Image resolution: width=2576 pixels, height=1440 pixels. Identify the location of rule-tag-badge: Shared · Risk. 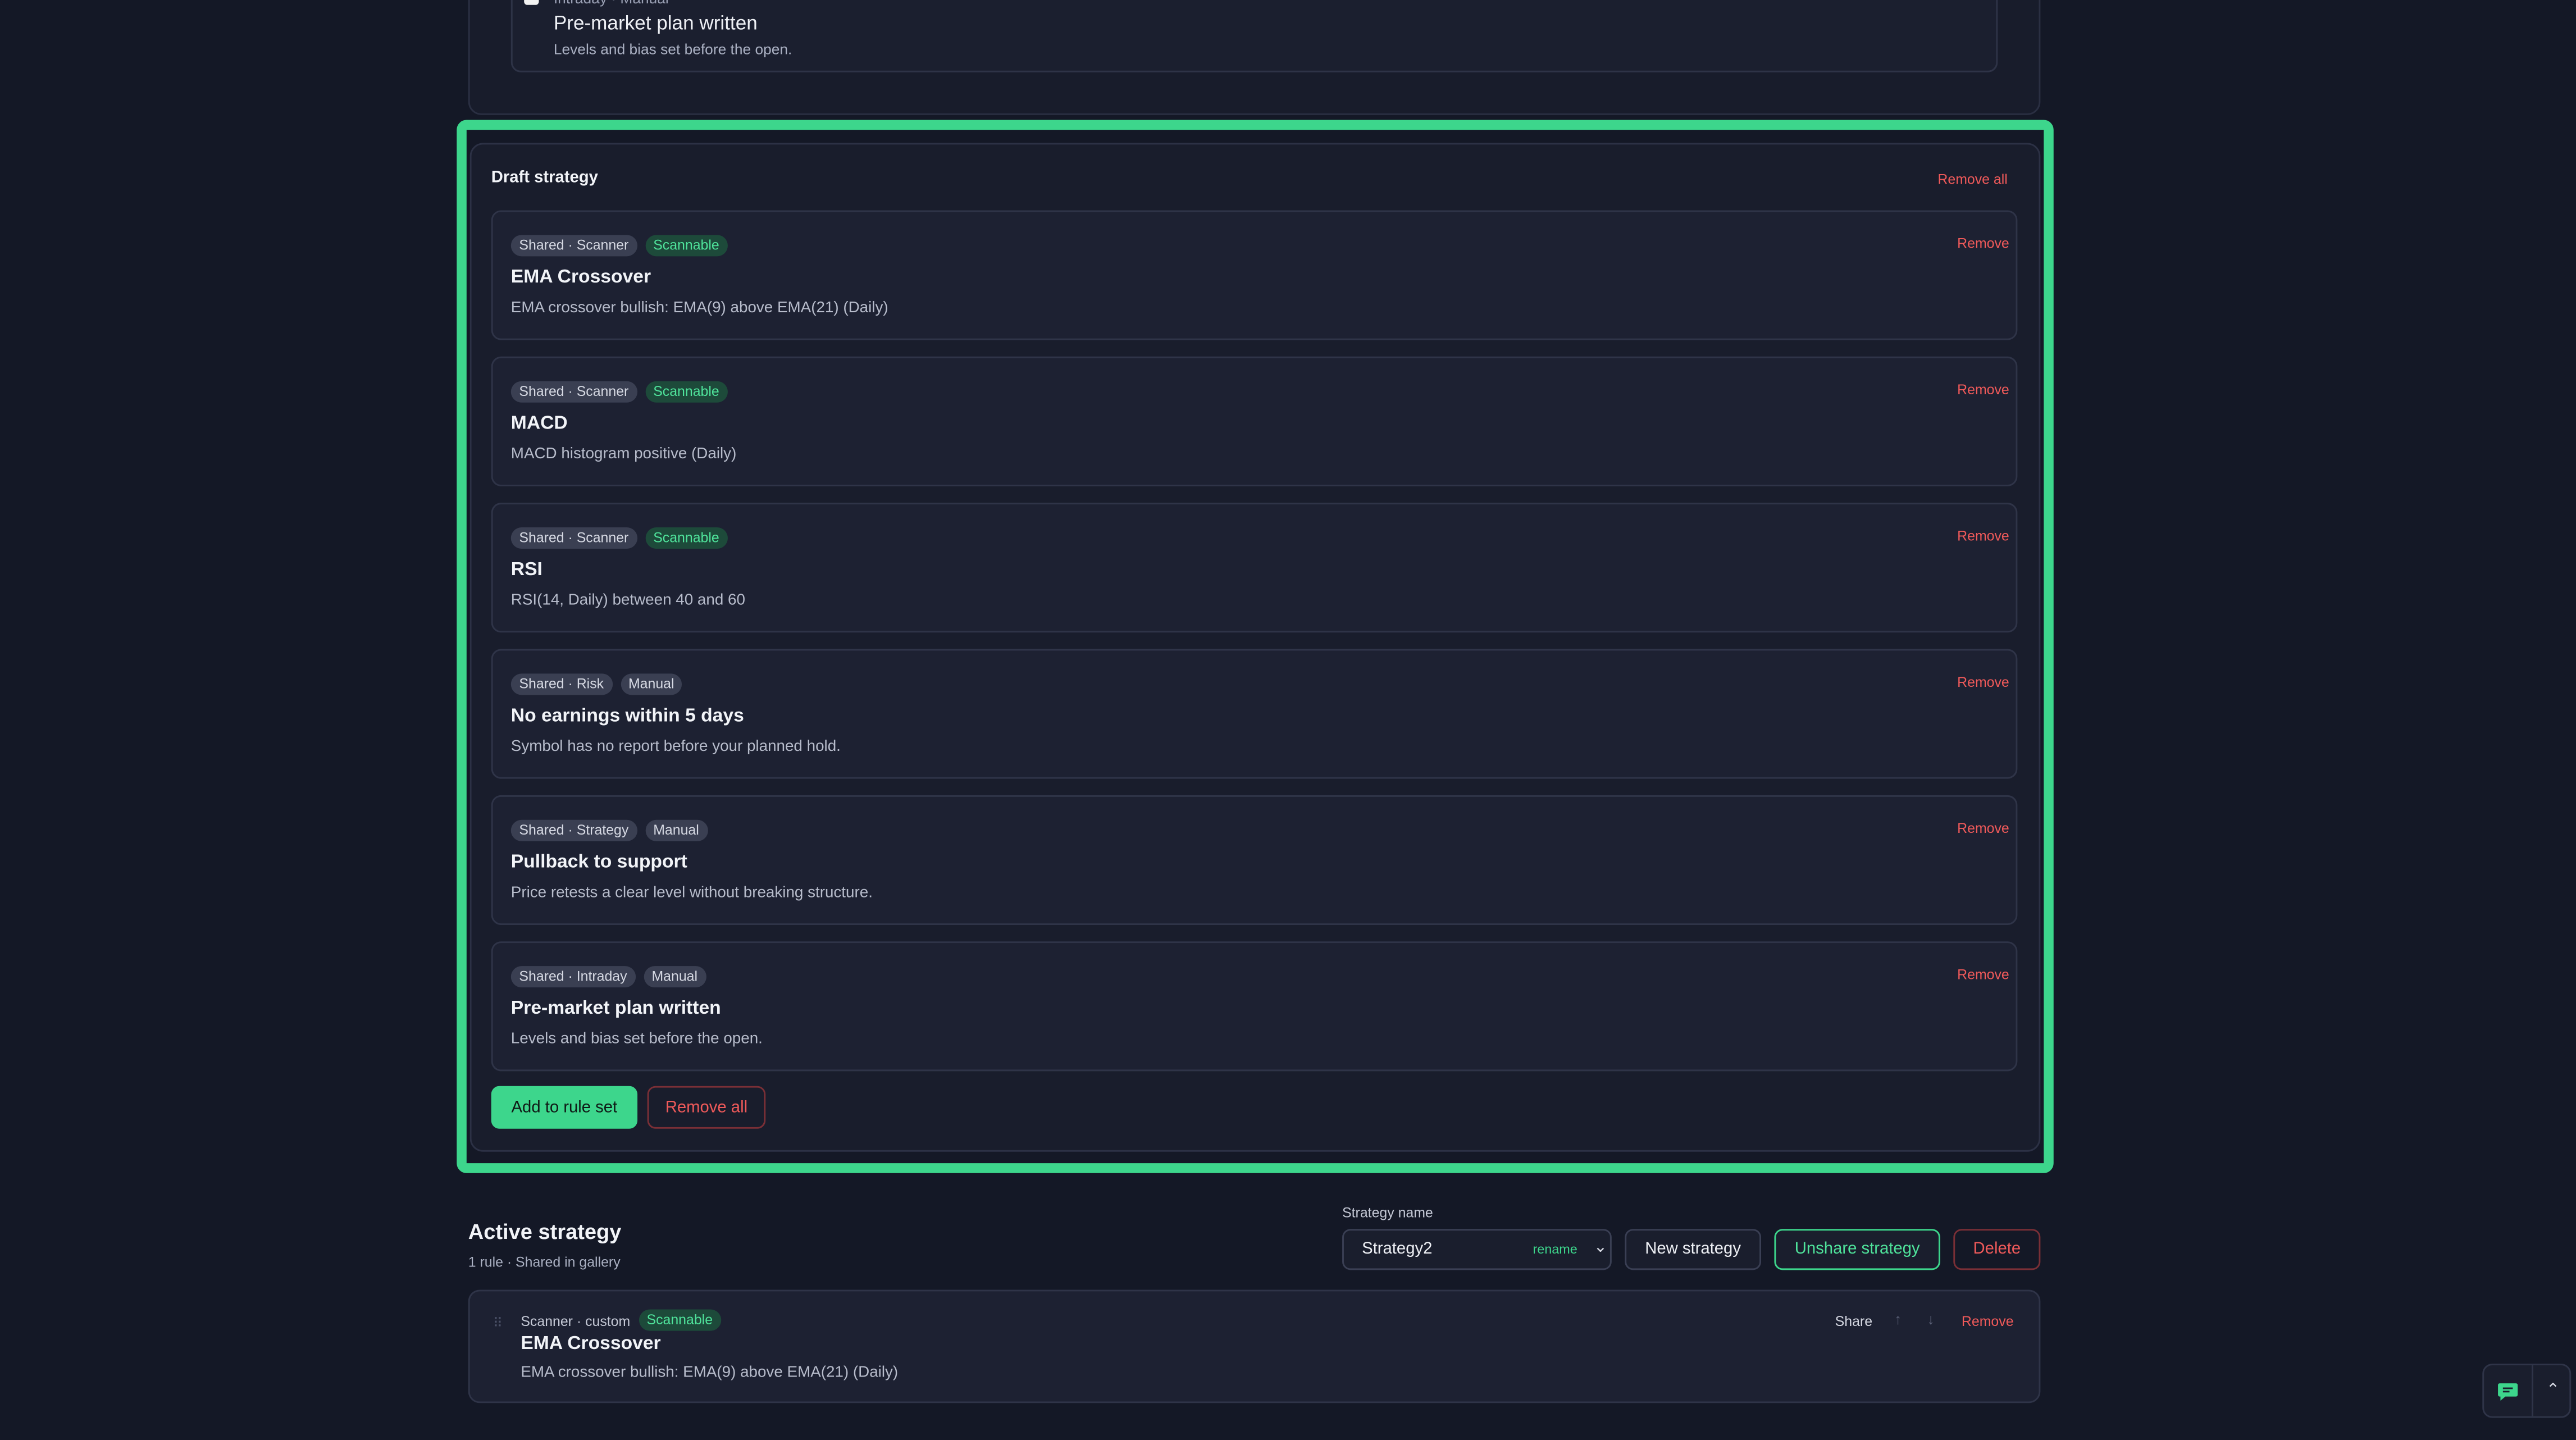
(561, 684).